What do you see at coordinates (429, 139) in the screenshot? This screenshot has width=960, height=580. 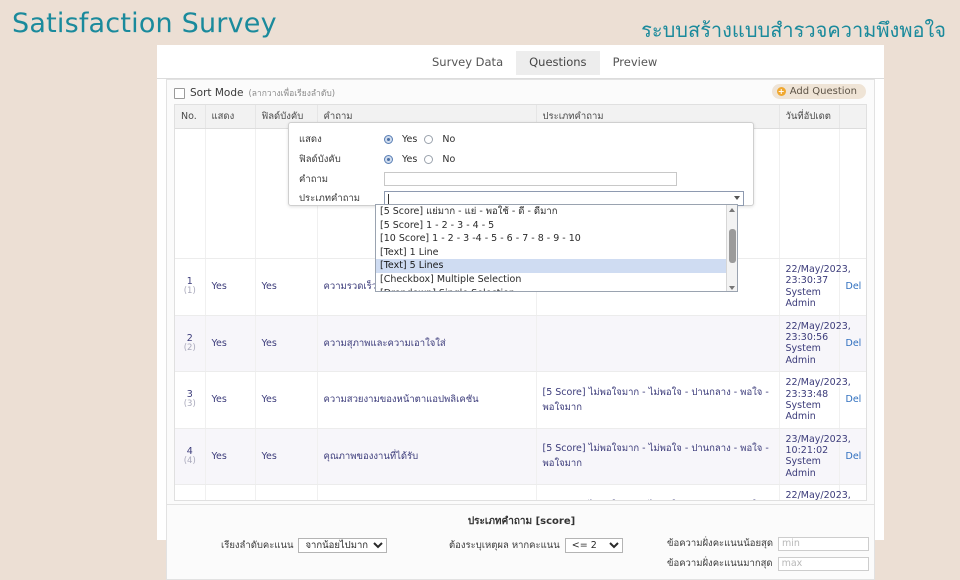 I see `show-no-radio` at bounding box center [429, 139].